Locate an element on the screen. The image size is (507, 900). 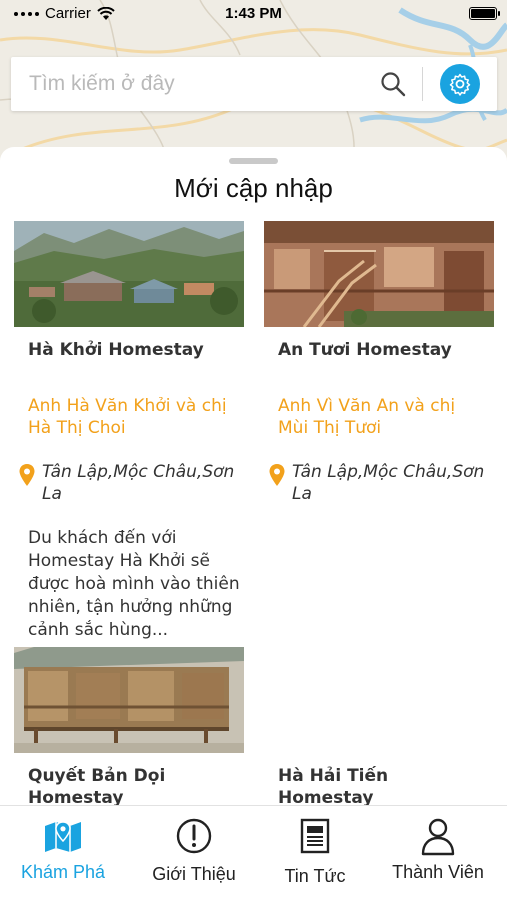
homestay-card: Hà Hải Tiến Homestay is located at coordinates (379, 727).